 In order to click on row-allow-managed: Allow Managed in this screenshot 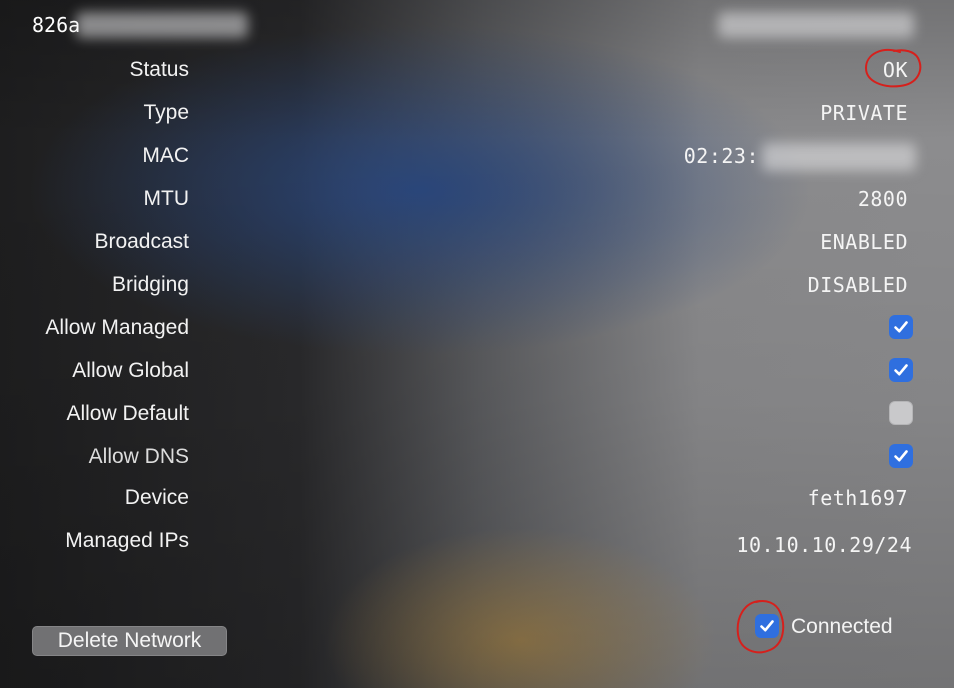, I will do `click(477, 328)`.